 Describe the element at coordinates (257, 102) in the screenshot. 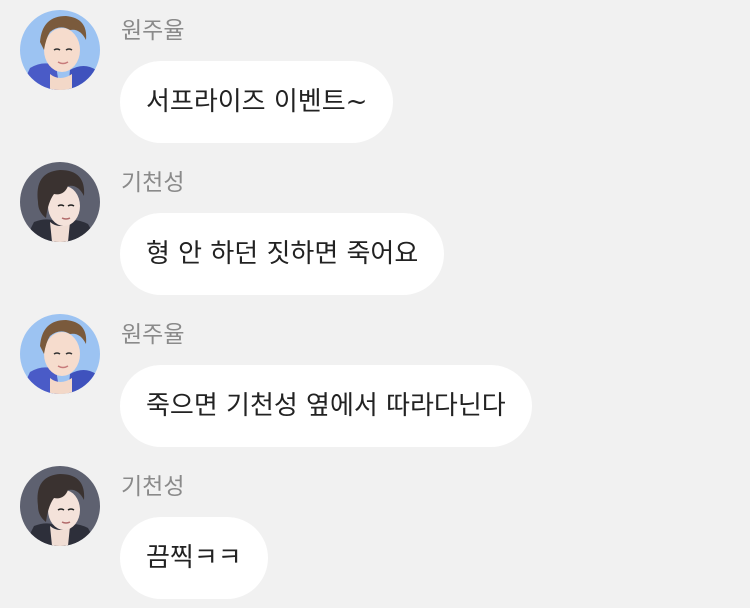

I see `message-bubble: 서프라이즈 이벤트~` at that location.